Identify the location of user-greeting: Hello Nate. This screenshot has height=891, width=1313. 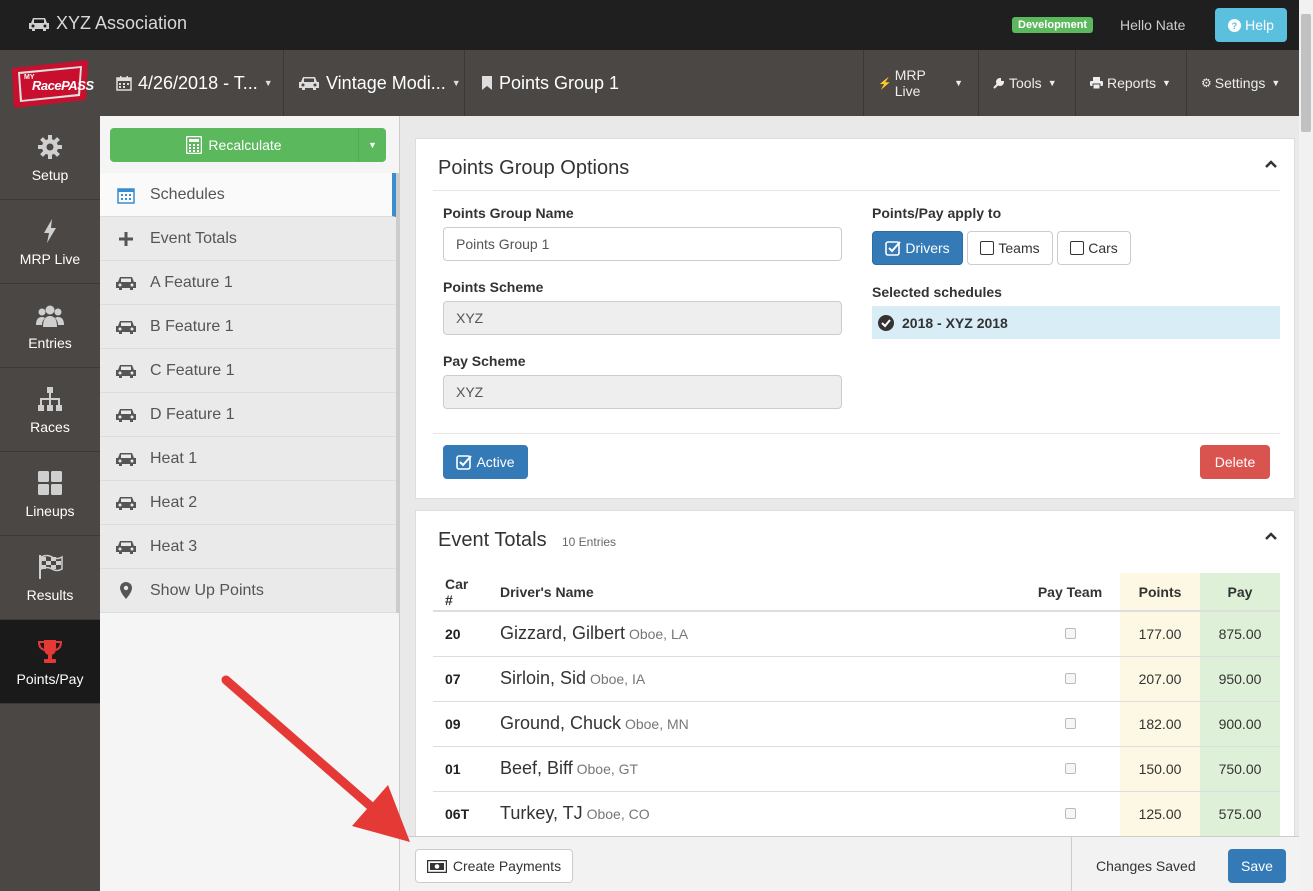
(1152, 25).